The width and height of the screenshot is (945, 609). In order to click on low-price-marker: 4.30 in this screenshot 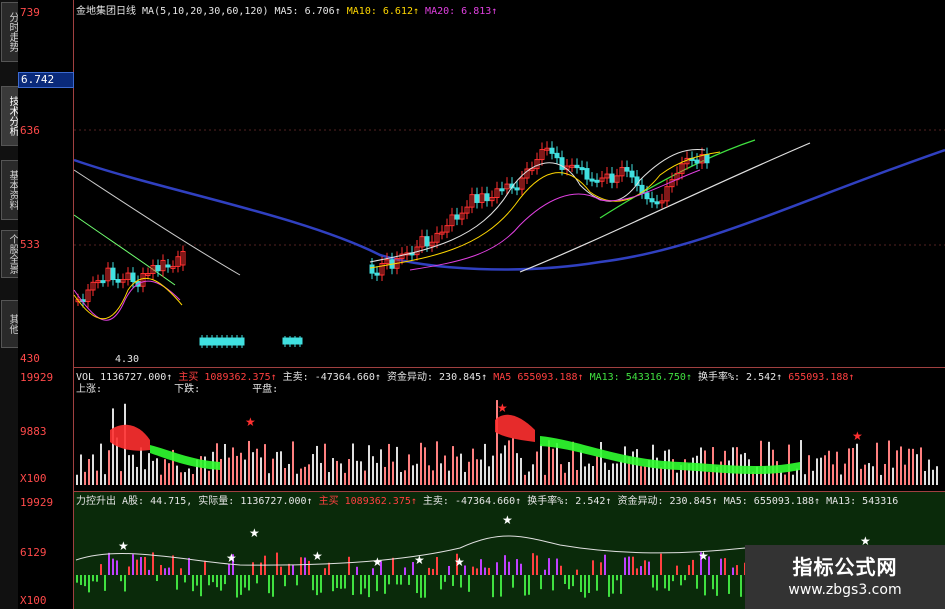, I will do `click(127, 359)`.